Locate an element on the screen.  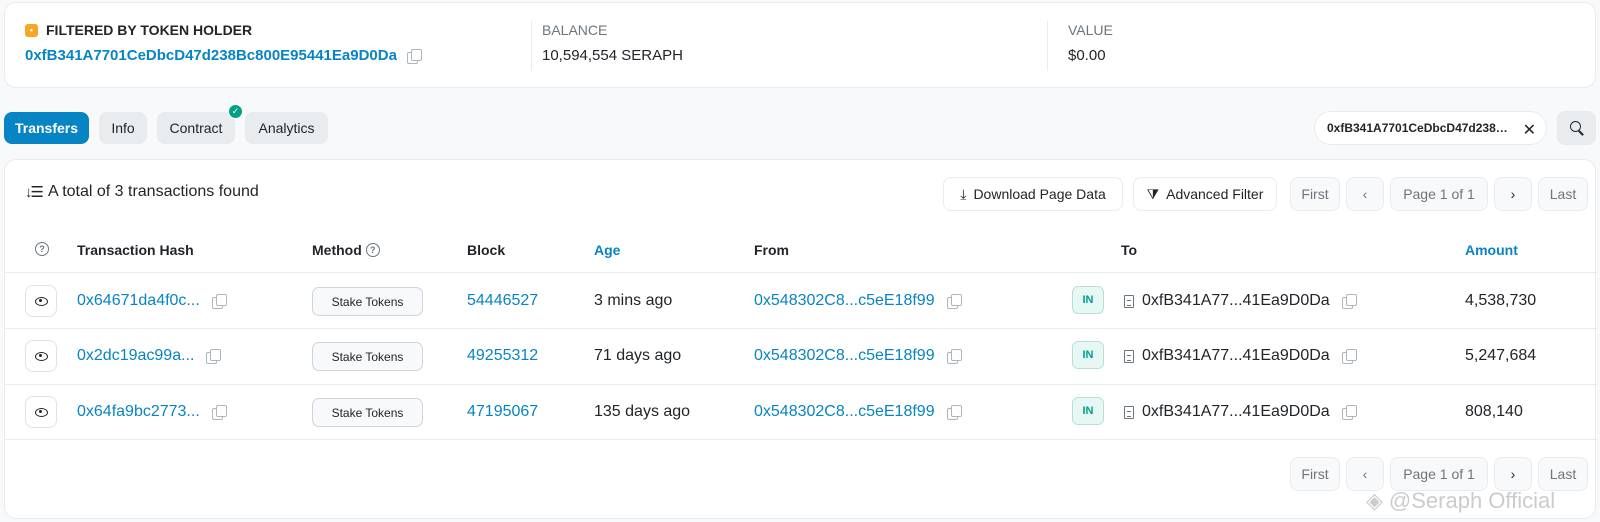
tab-info: Info is located at coordinates (123, 128).